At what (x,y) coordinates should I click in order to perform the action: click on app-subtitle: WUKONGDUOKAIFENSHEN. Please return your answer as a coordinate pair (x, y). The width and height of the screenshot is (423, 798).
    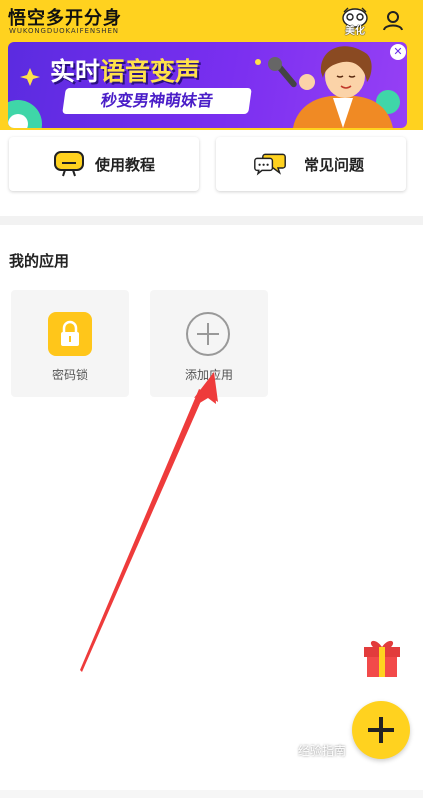
    Looking at the image, I should click on (64, 31).